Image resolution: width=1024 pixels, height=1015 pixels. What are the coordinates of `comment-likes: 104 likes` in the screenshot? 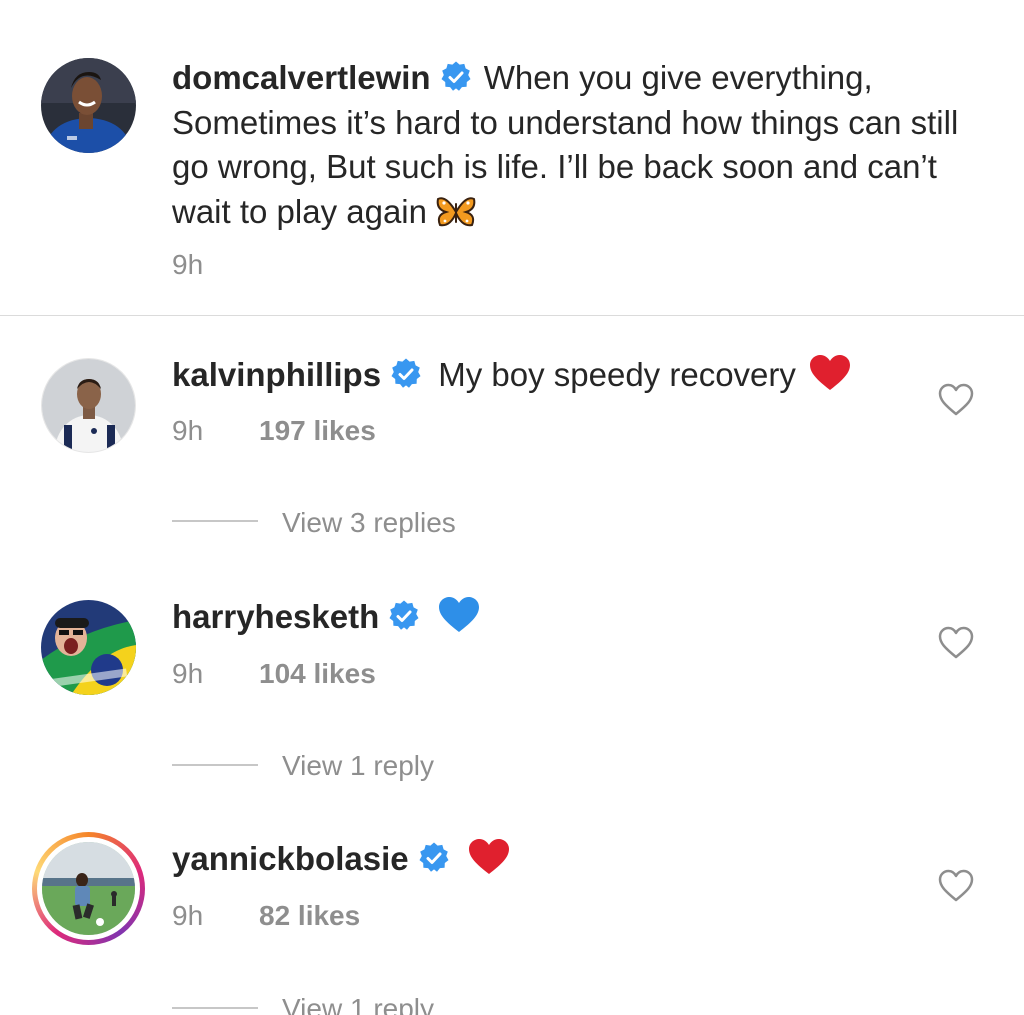 It's located at (317, 674).